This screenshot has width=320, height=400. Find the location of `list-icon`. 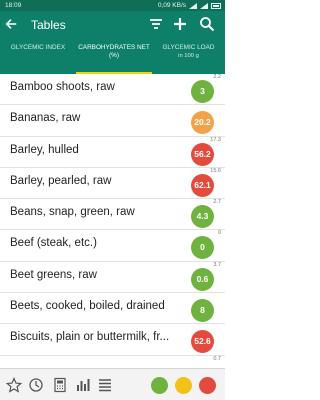

list-icon is located at coordinates (105, 385).